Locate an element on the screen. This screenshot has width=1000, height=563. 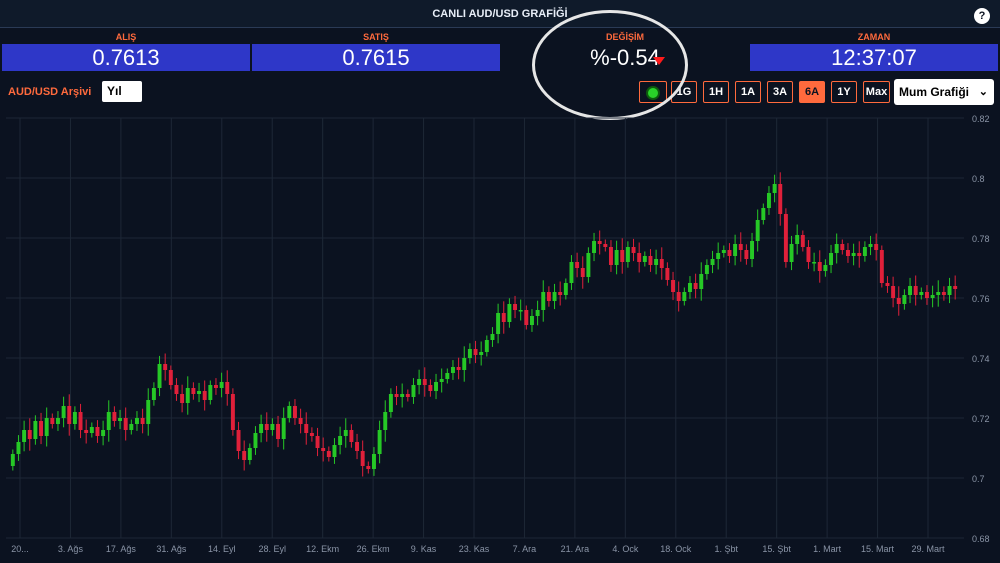
time-value: 12:37:07 is located at coordinates (874, 57).